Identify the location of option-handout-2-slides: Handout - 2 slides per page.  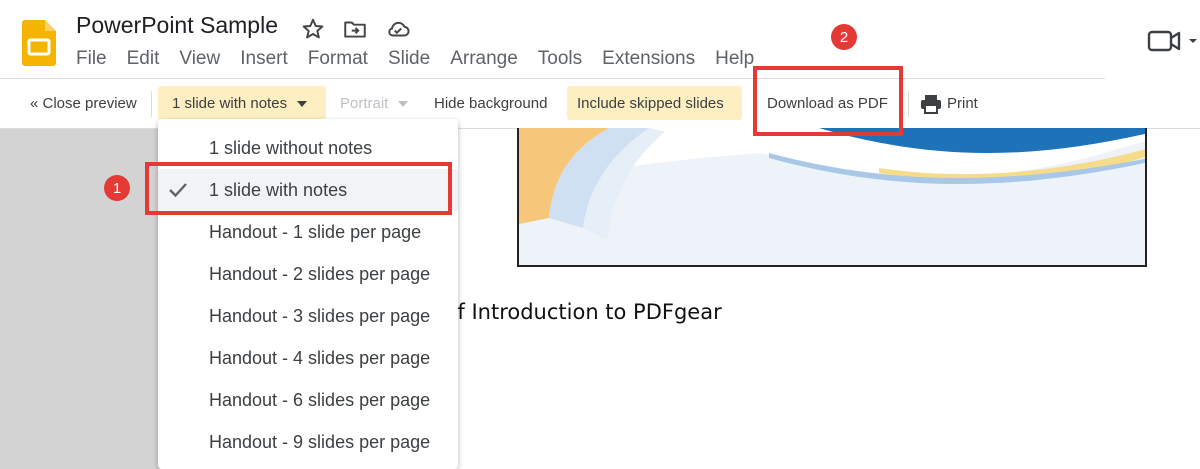
(308, 274).